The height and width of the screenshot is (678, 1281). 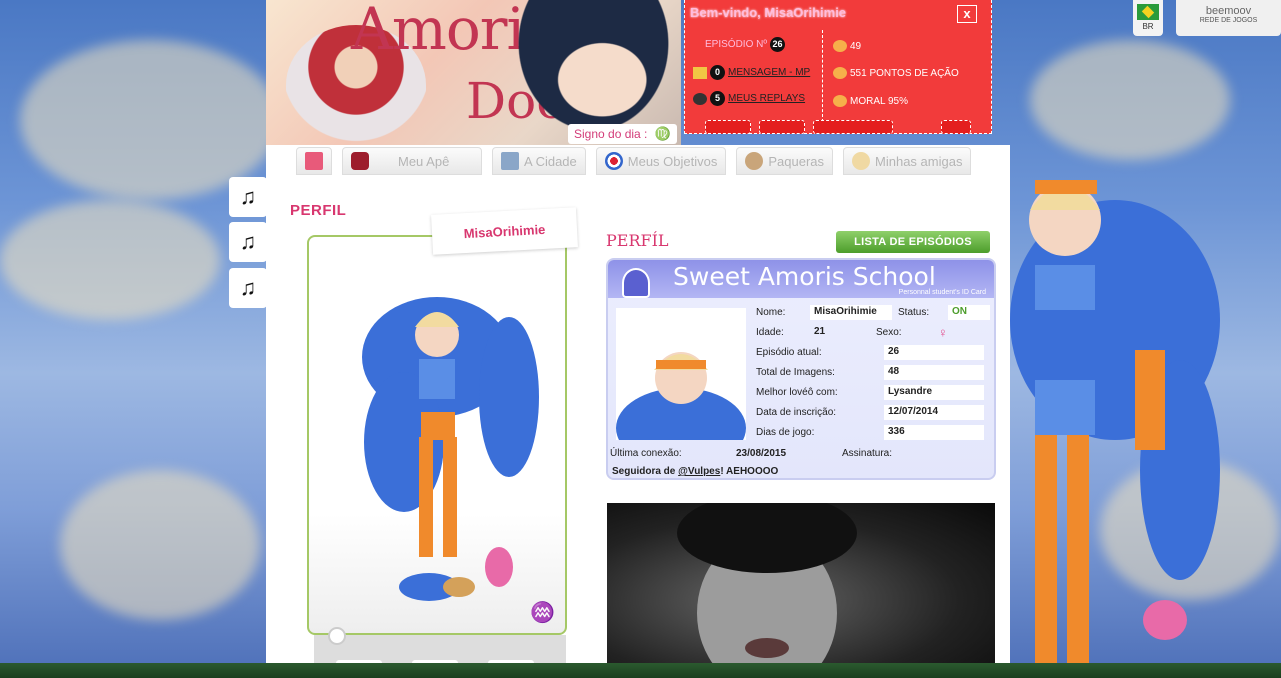 I want to click on field-value: MisaOrihimie, so click(x=851, y=312).